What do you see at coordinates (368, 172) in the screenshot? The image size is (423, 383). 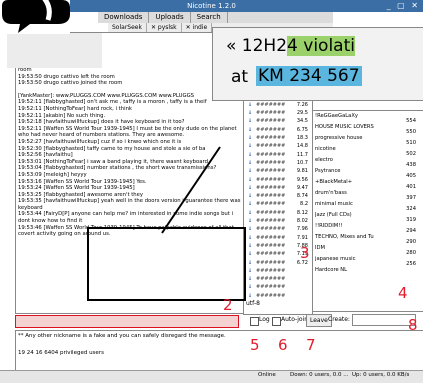 I see `room-row: Psytrance405` at bounding box center [368, 172].